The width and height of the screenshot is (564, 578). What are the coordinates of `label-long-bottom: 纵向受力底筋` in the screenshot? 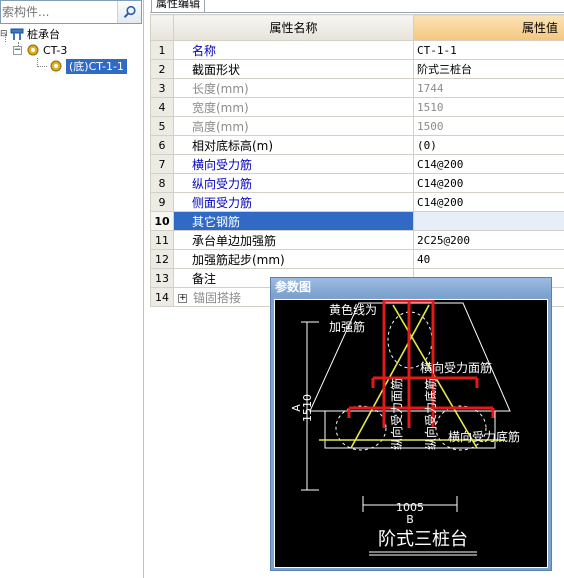 It's located at (430, 414).